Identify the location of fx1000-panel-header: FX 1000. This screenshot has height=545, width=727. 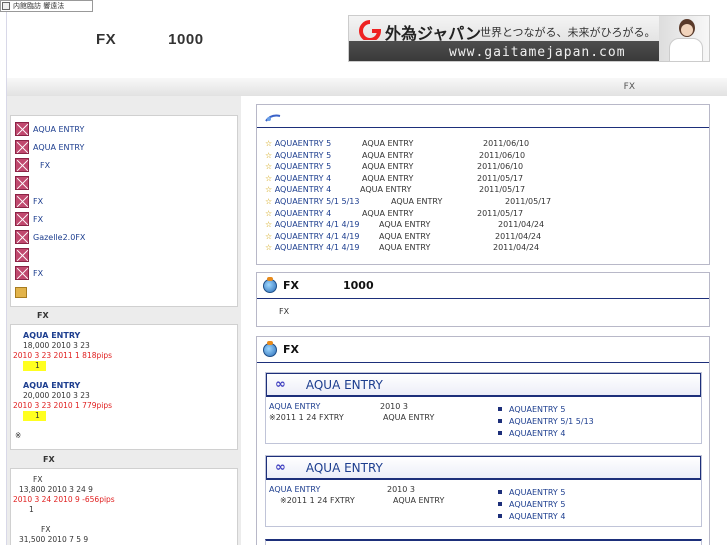
(483, 286).